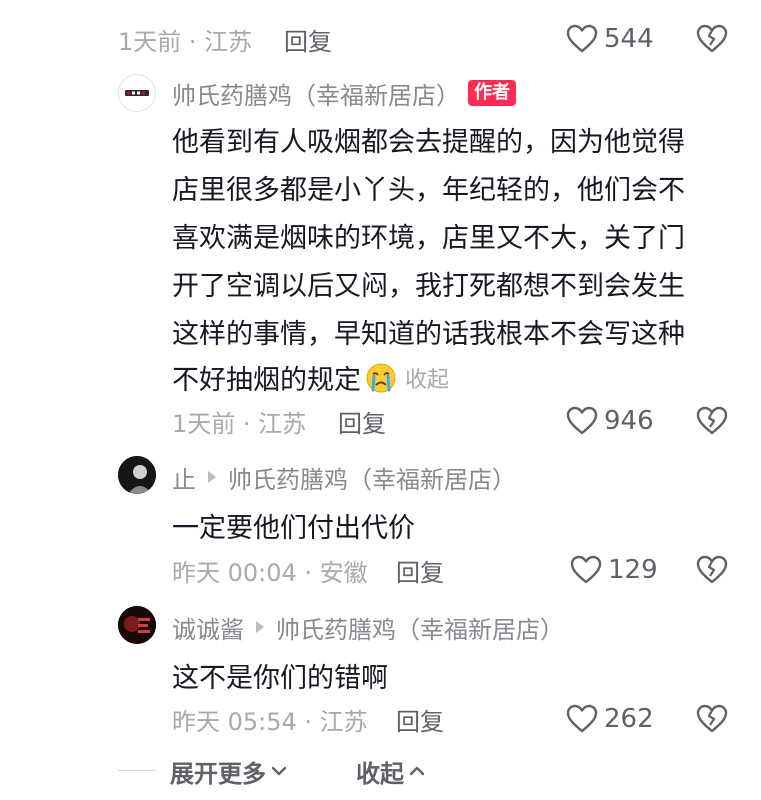 The width and height of the screenshot is (761, 800). I want to click on author-reply-reply-button: 回复, so click(362, 421).